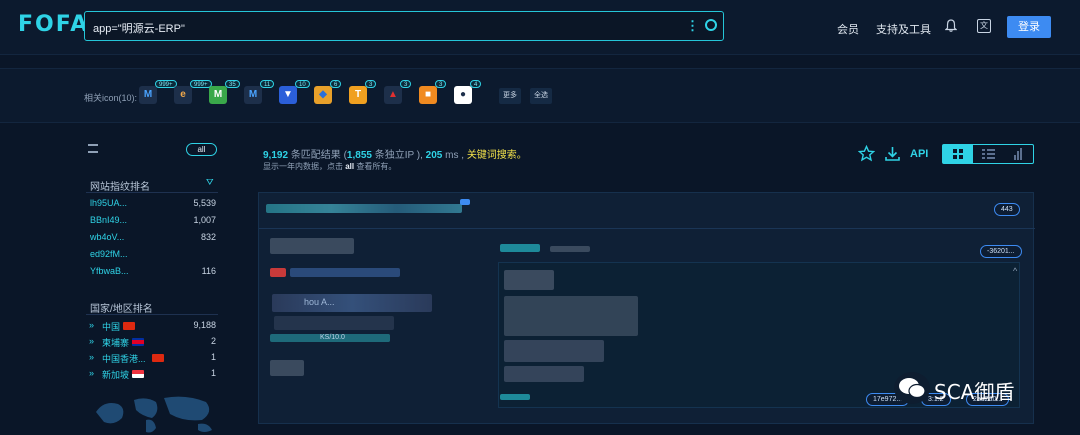  I want to click on blurred-tag, so click(380, 338).